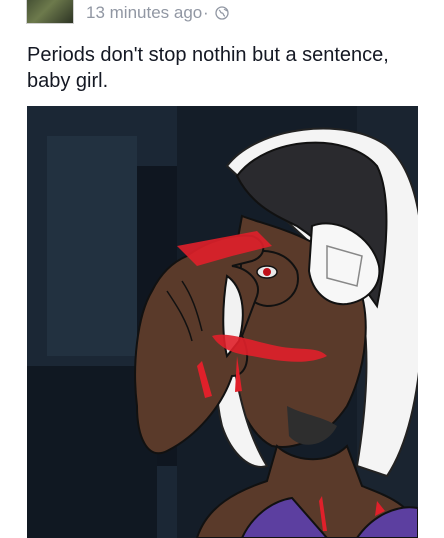 The width and height of the screenshot is (444, 538). Describe the element at coordinates (50, 12) in the screenshot. I see `profile-avatar` at that location.